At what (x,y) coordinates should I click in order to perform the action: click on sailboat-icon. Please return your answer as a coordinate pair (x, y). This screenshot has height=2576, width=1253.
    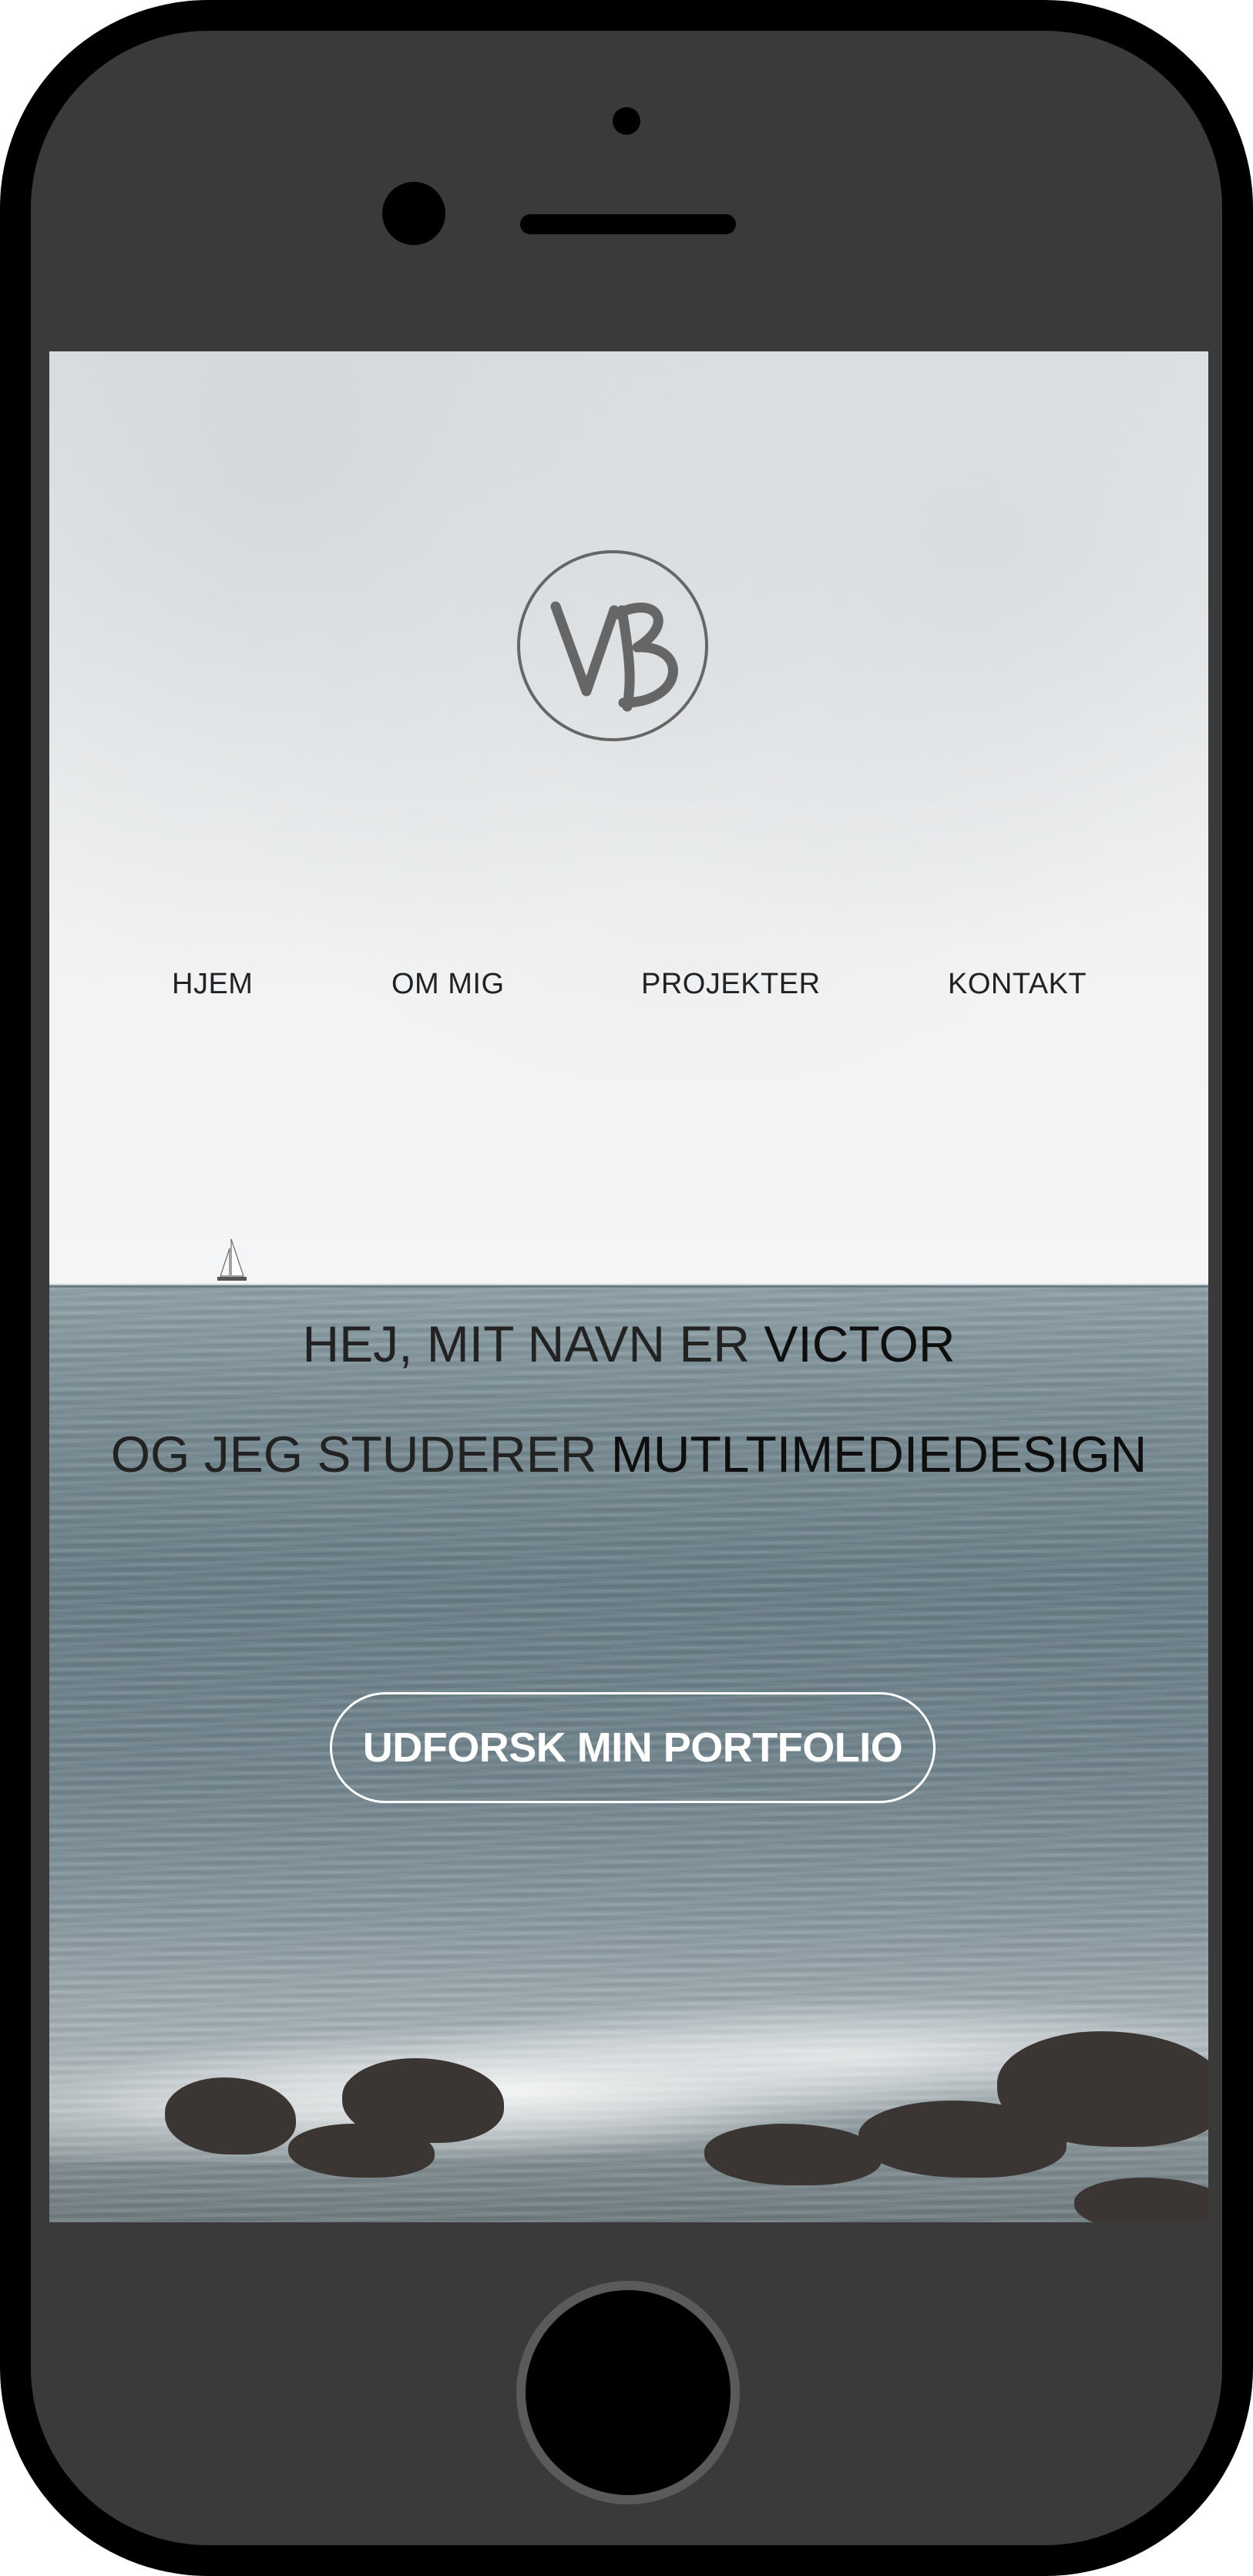
    Looking at the image, I should click on (232, 1259).